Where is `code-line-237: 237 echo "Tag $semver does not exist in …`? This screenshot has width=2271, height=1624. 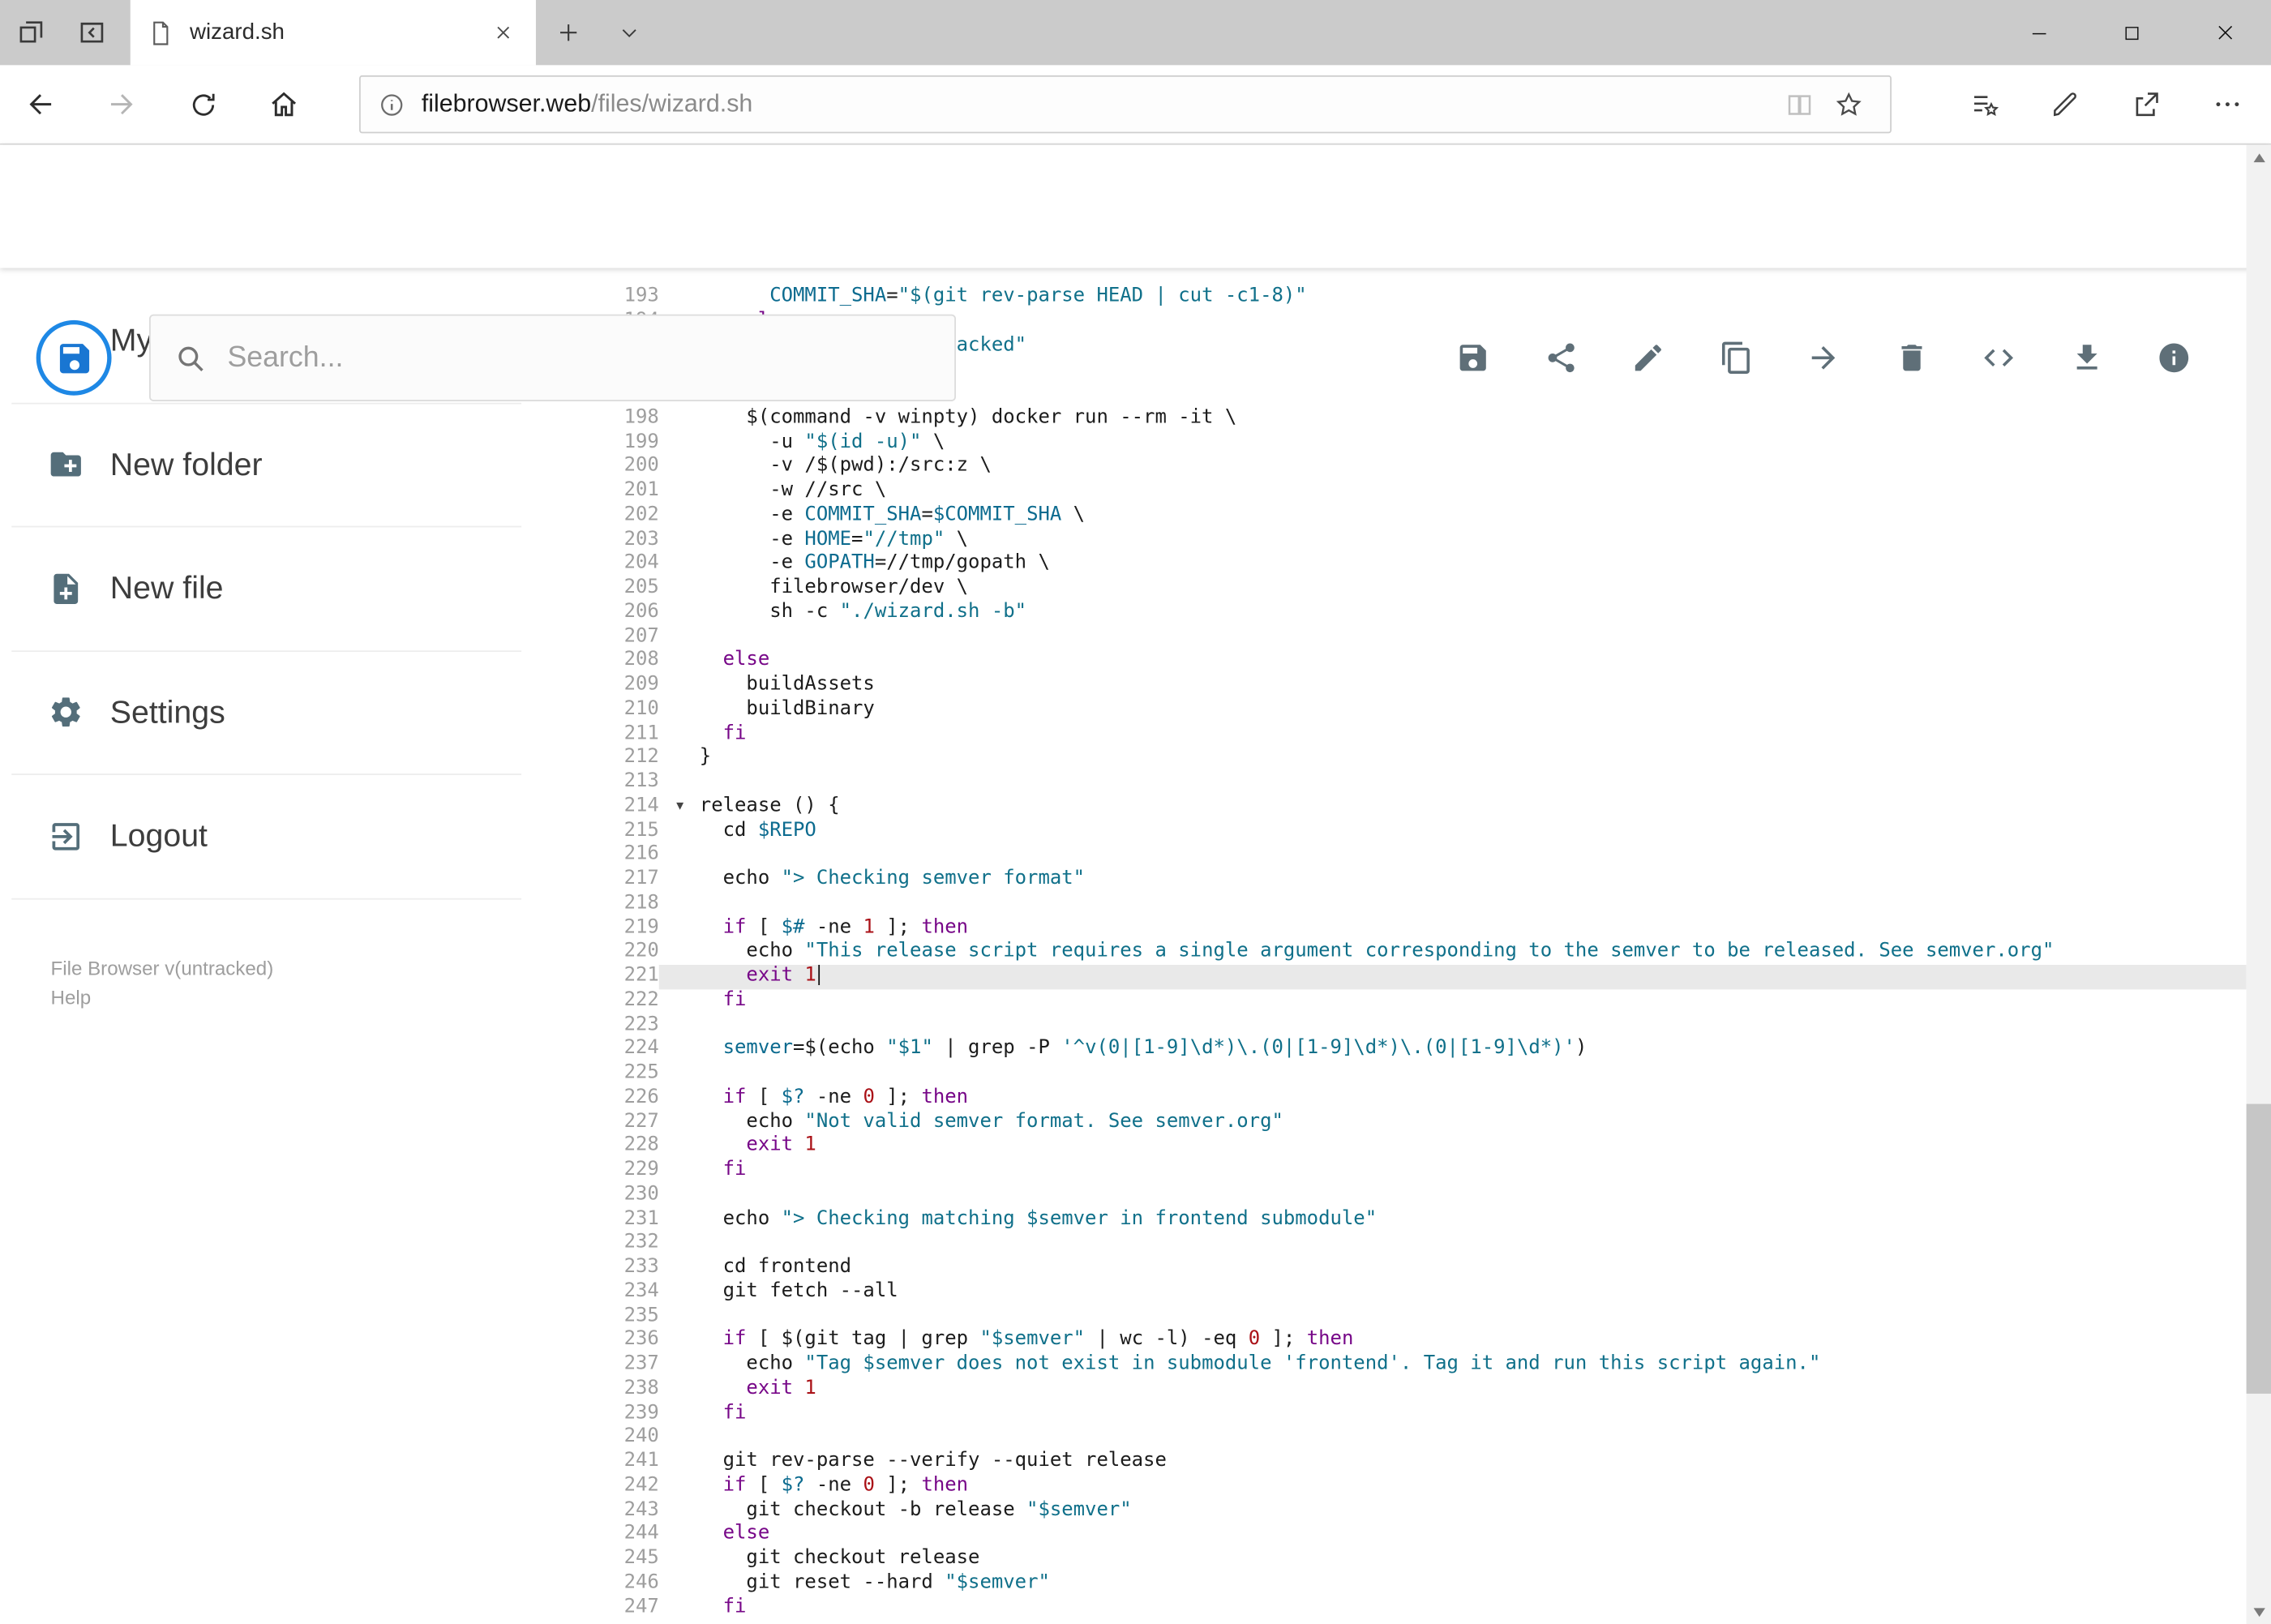 code-line-237: 237 echo "Tag $semver does not exist in … is located at coordinates (1414, 1366).